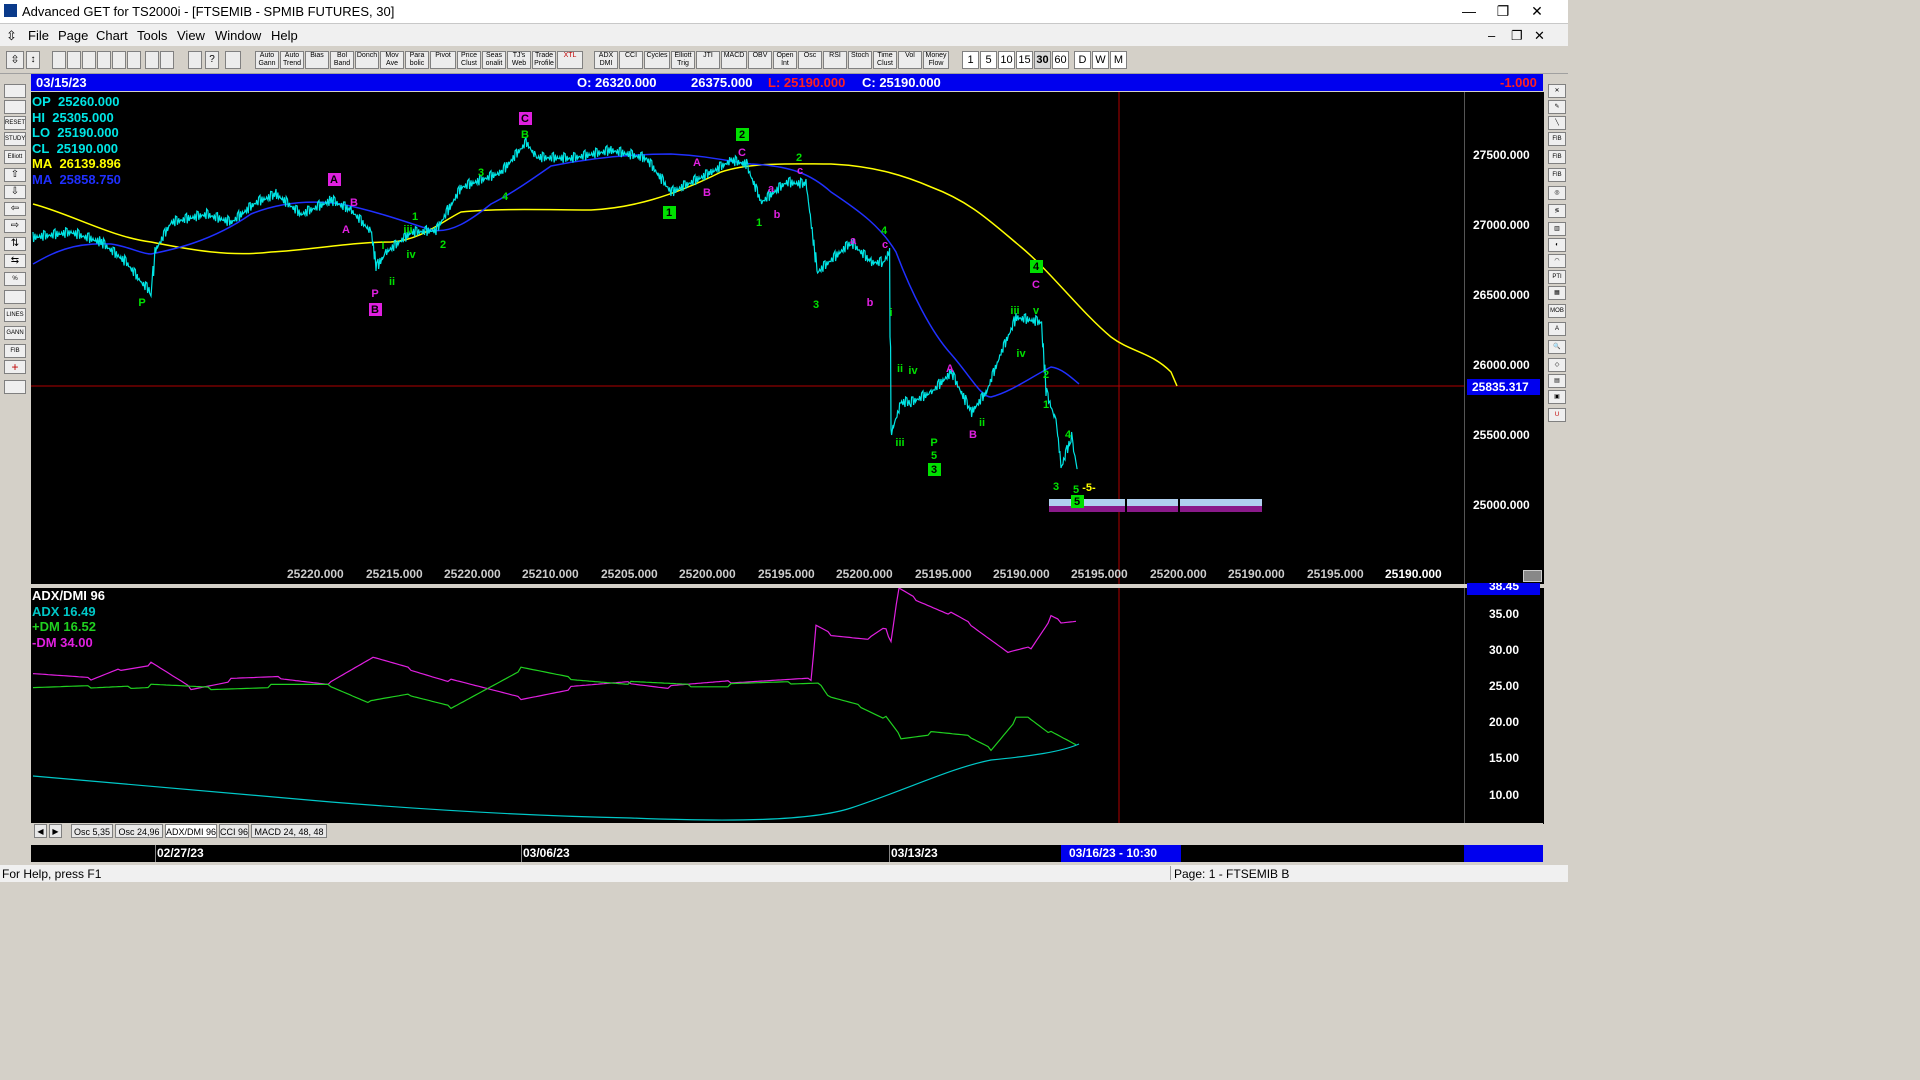 This screenshot has width=1920, height=1080. What do you see at coordinates (167, 60) in the screenshot?
I see `layout-icon` at bounding box center [167, 60].